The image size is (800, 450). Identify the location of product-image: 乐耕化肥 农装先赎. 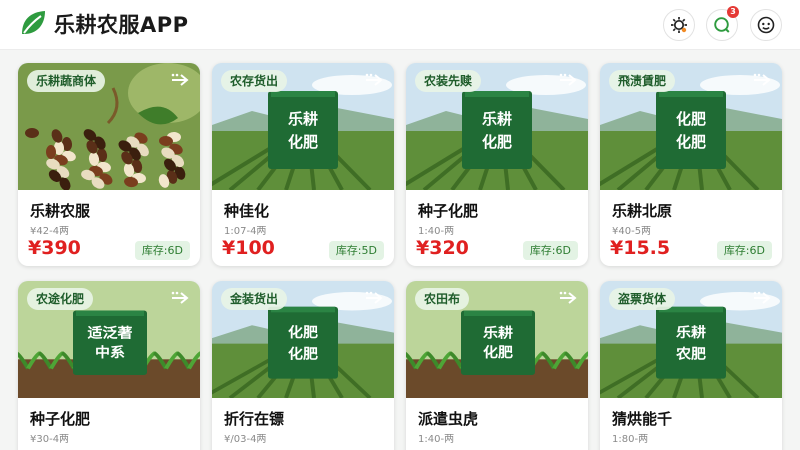
(497, 126).